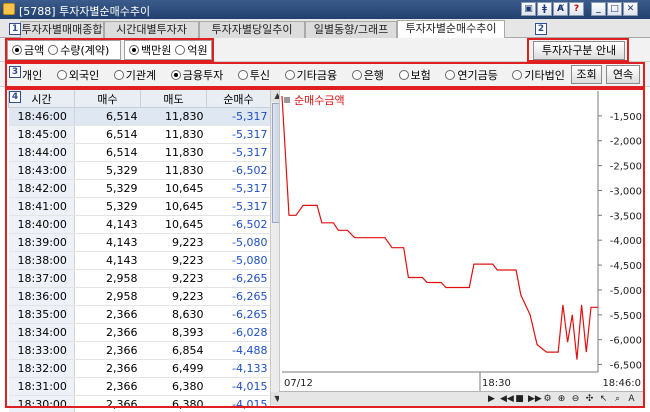 This screenshot has height=412, width=650. I want to click on marker-1: 1, so click(15, 29).